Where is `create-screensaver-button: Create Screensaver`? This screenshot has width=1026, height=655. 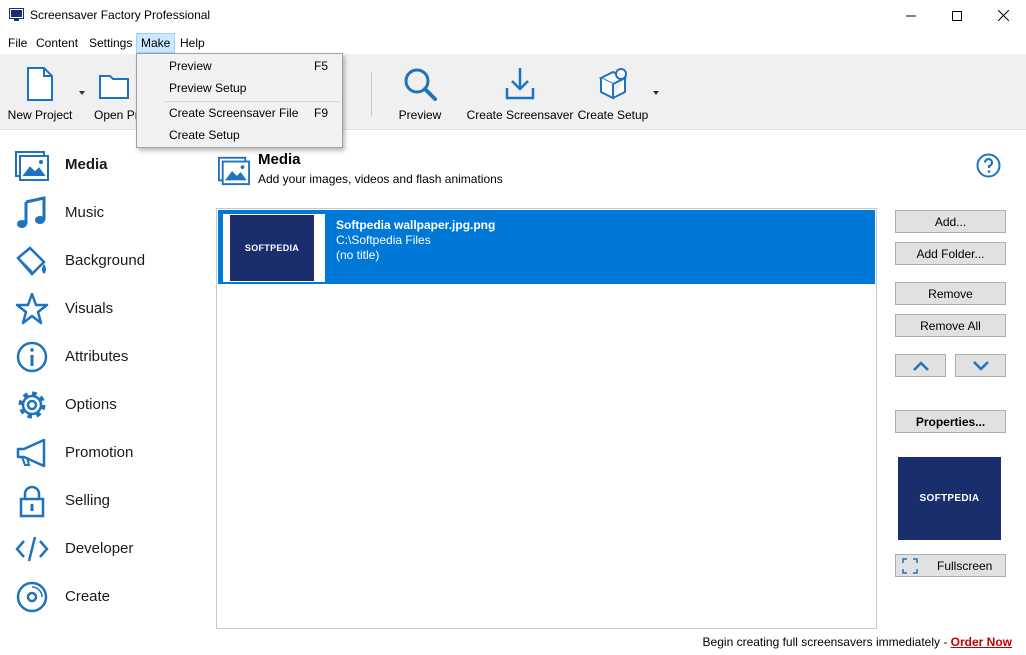
create-screensaver-button: Create Screensaver is located at coordinates (520, 95).